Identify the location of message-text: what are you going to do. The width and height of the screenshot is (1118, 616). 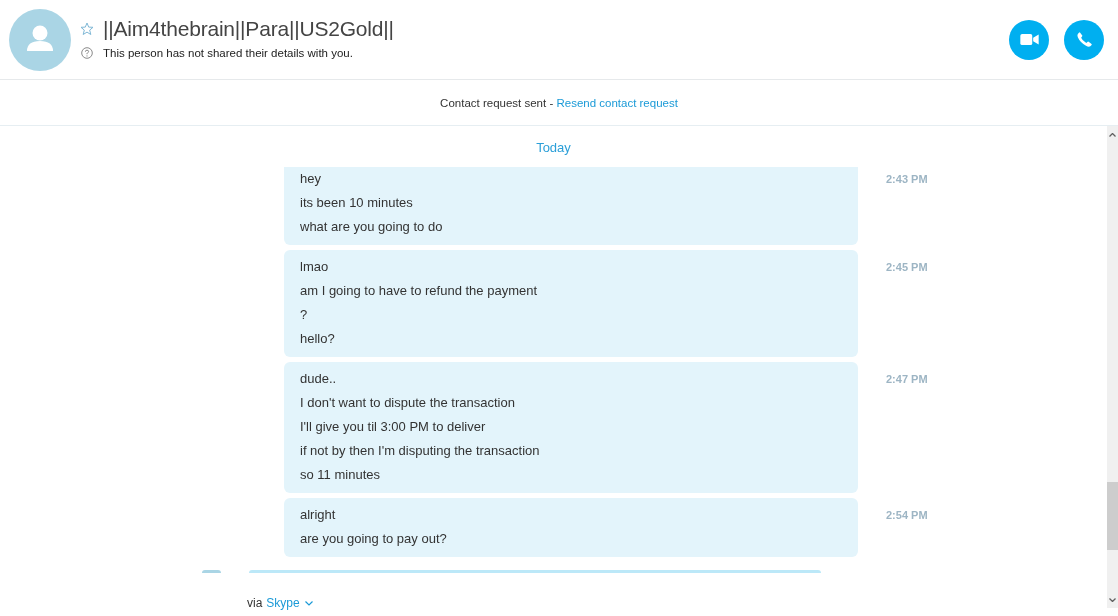
(372, 227).